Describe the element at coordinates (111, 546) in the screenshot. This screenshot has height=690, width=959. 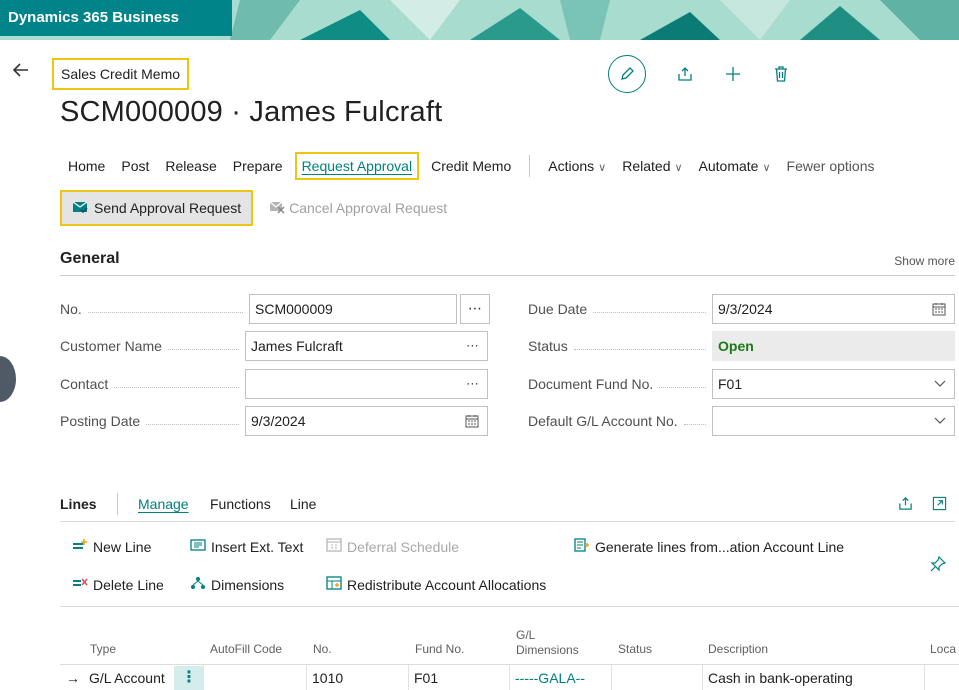
I see `new-line-button: New Line` at that location.